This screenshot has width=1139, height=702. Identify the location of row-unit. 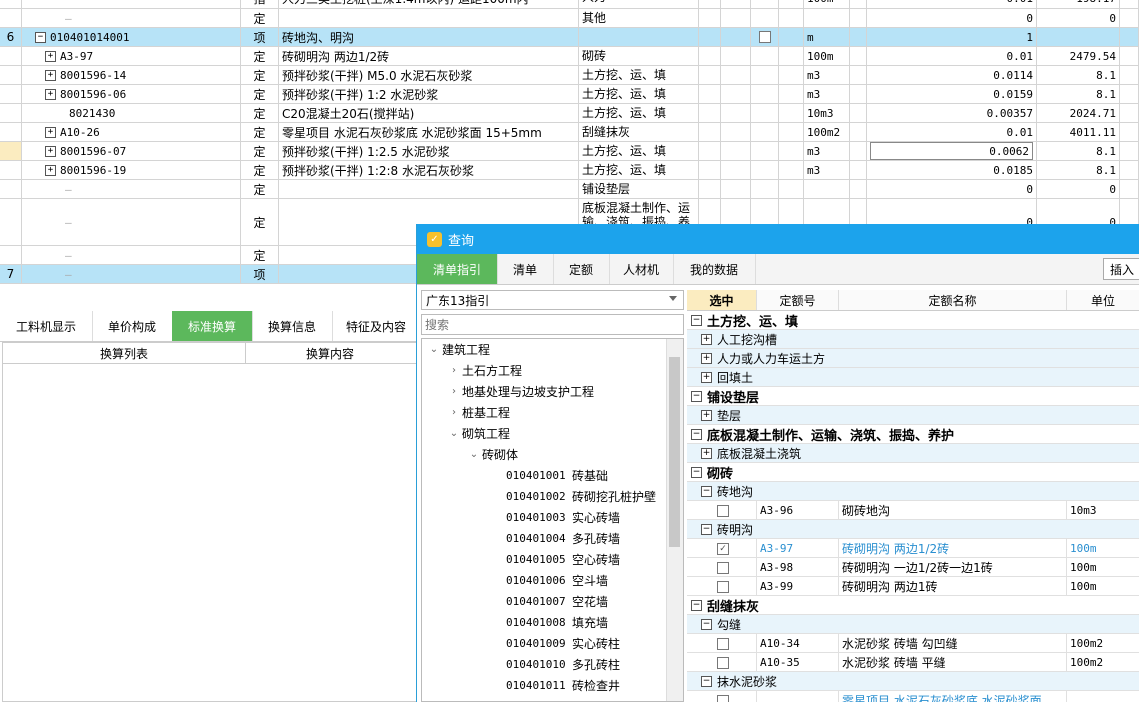
(827, 18).